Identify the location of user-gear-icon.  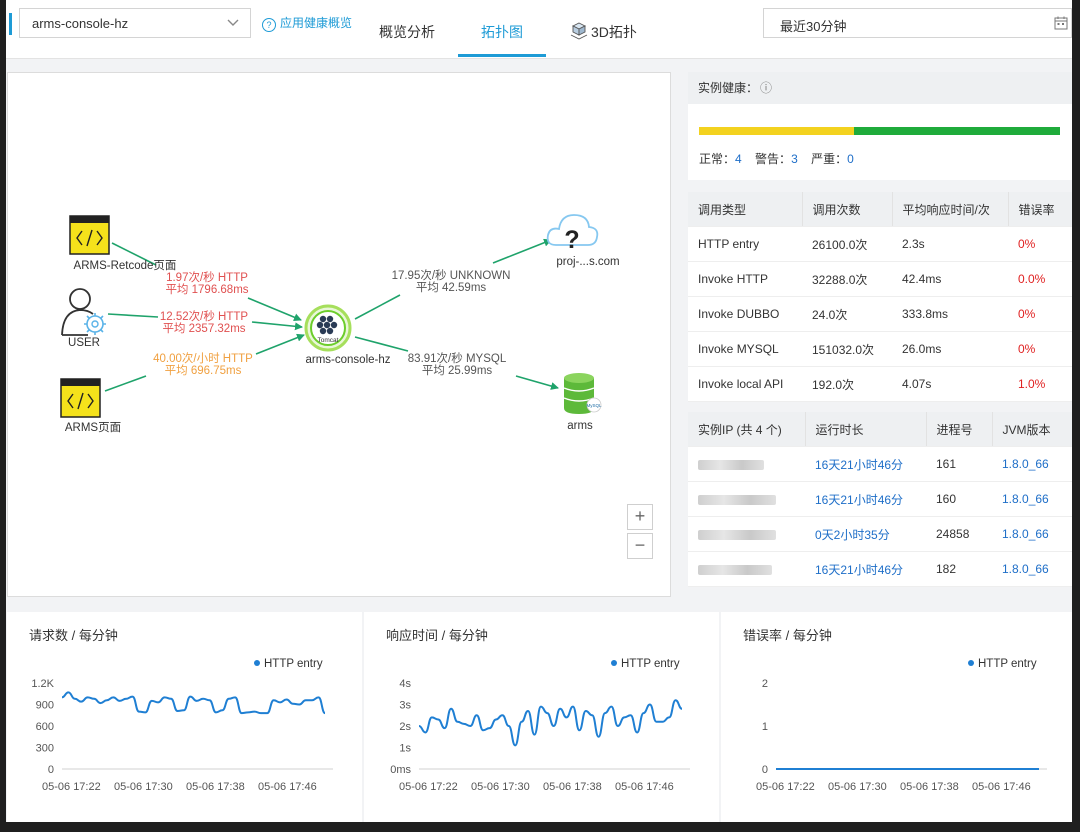
(83, 312).